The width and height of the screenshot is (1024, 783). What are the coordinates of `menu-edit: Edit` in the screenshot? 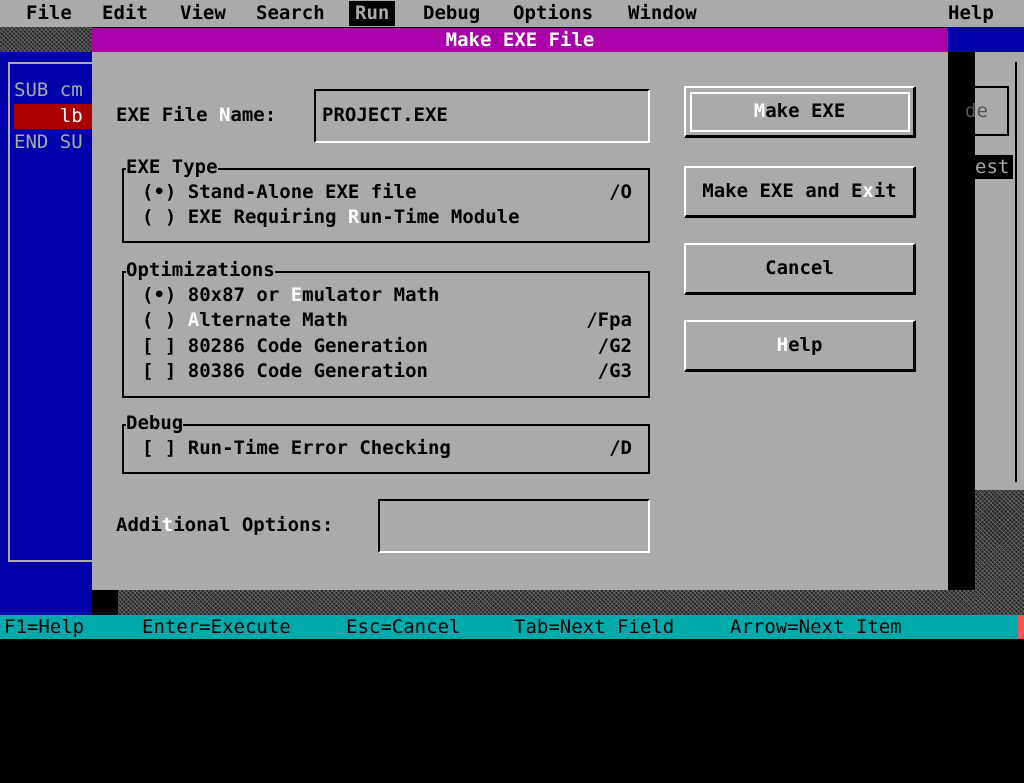 It's located at (125, 13).